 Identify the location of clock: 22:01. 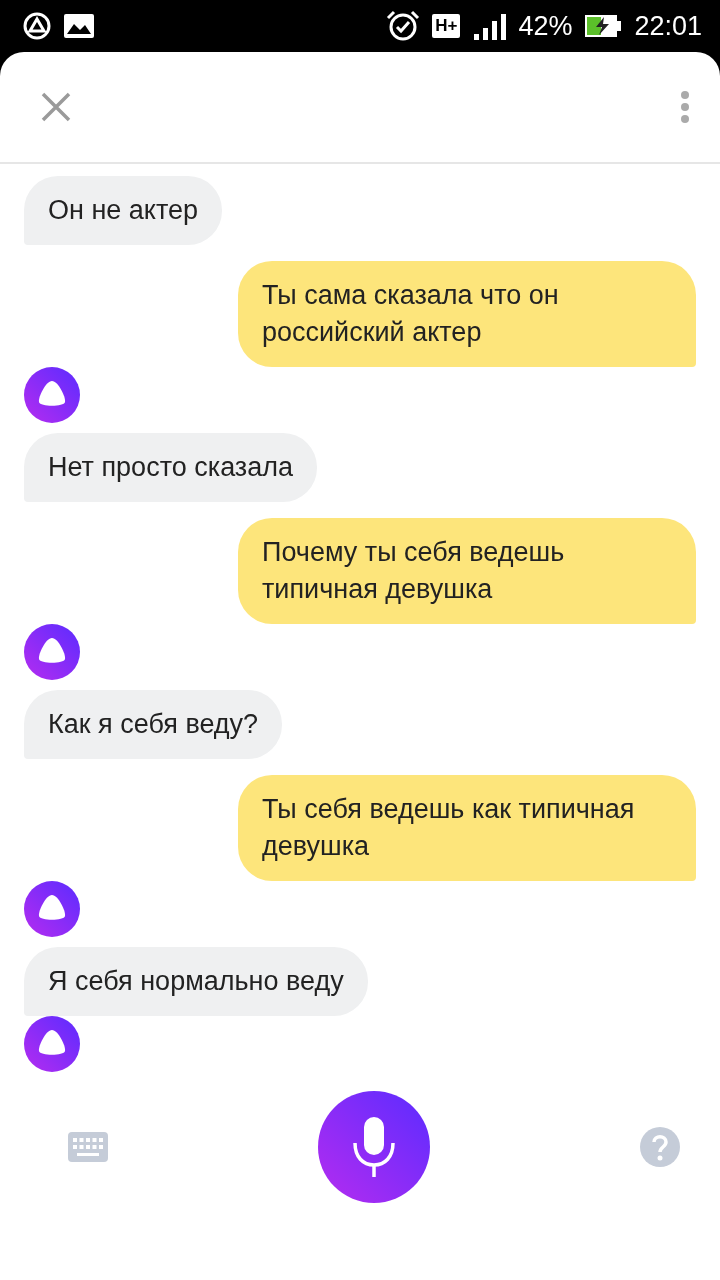
(668, 26).